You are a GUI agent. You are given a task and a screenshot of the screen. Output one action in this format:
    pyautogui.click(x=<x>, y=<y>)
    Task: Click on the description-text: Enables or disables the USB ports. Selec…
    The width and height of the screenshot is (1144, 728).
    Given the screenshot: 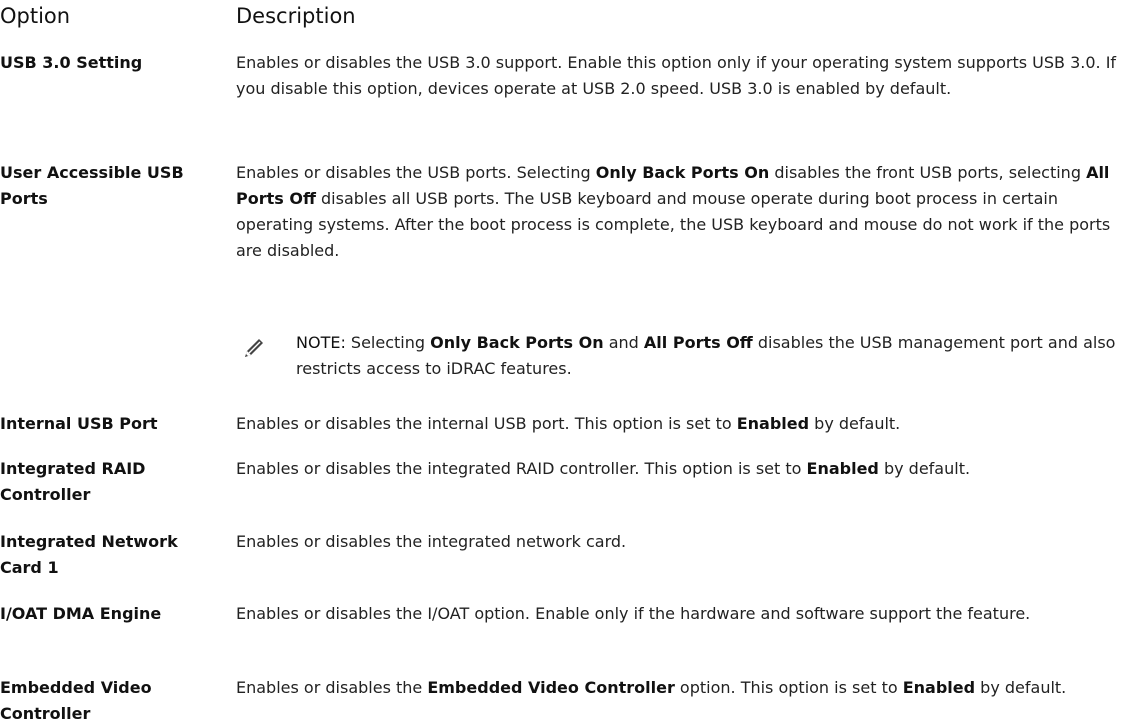 What is the action you would take?
    pyautogui.click(x=416, y=172)
    